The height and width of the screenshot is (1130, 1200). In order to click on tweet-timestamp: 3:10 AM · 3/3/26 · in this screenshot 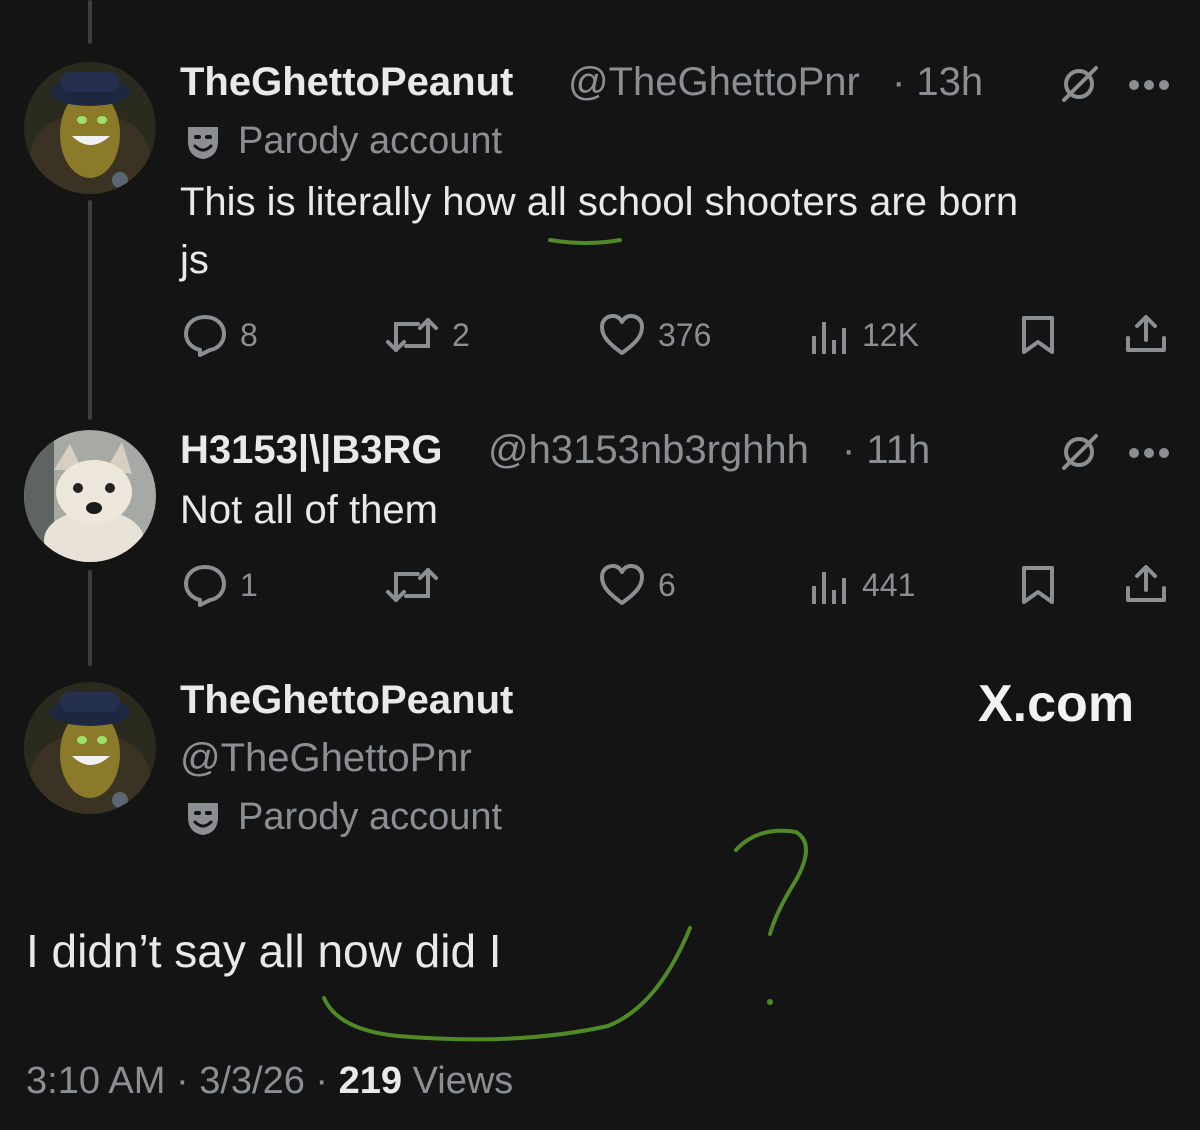, I will do `click(177, 1081)`.